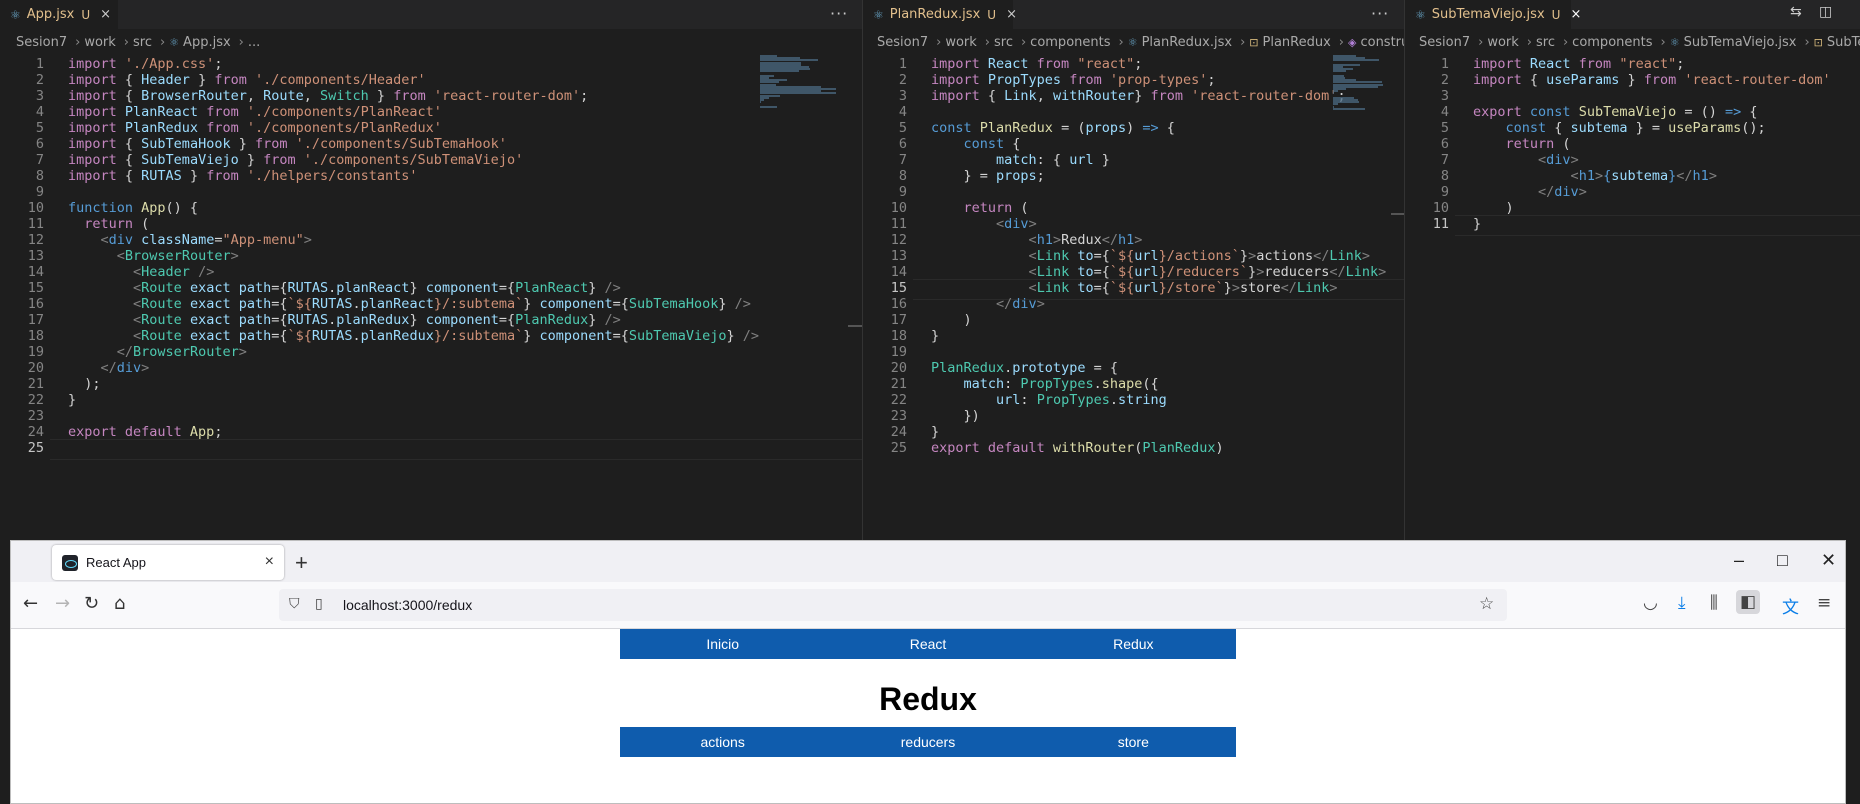  Describe the element at coordinates (1133, 644) in the screenshot. I see `menu-link-redux: Redux` at that location.